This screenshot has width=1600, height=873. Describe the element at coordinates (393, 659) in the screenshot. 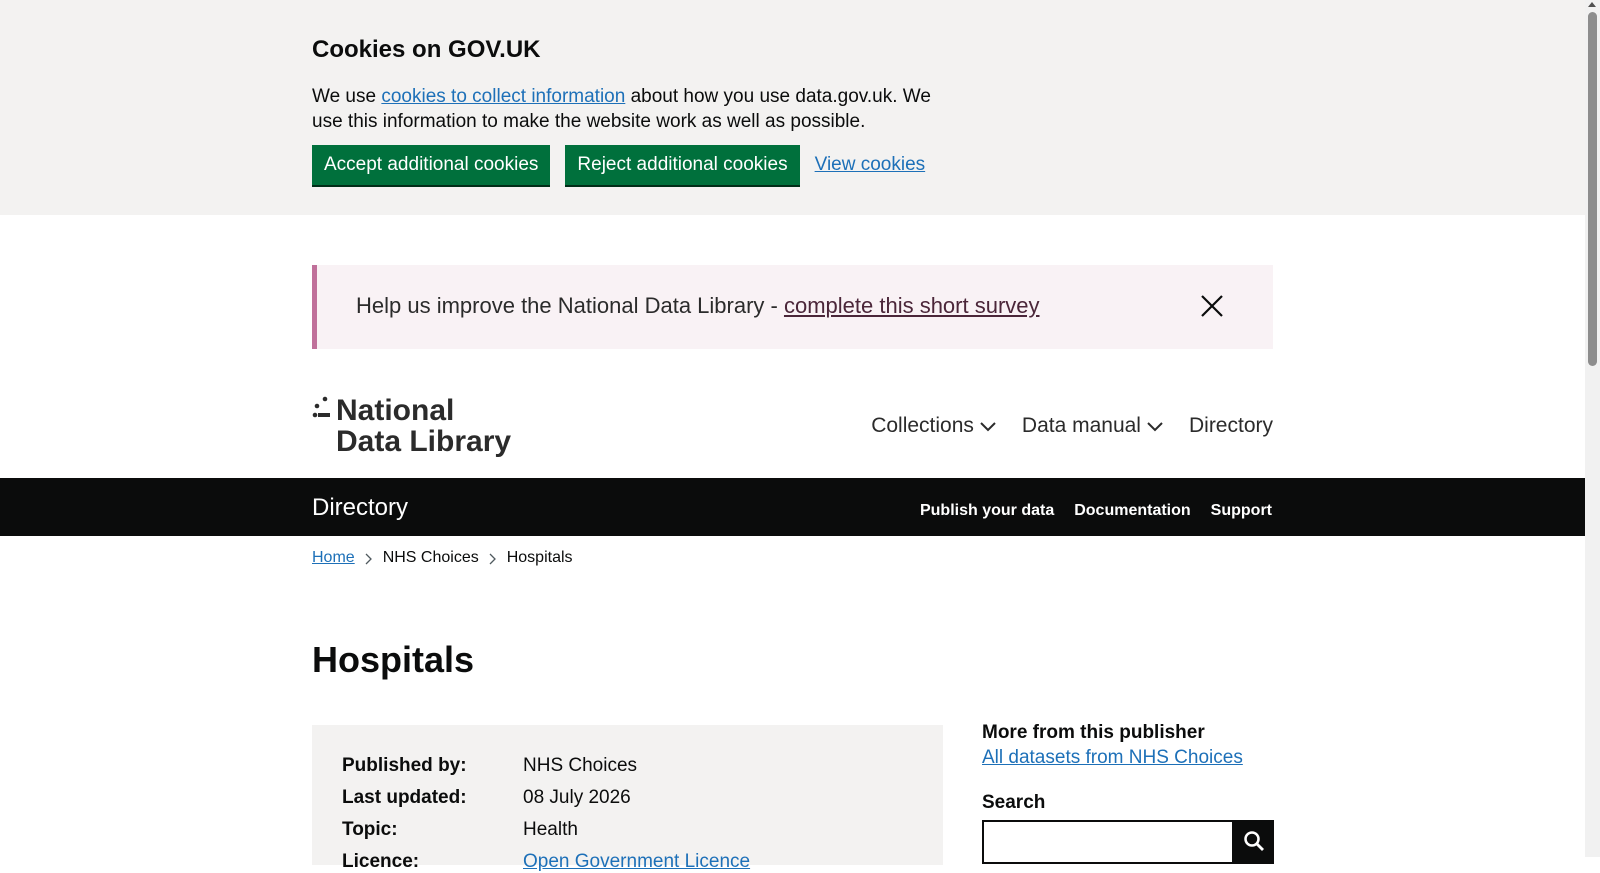

I see `page-title: Hospitals` at that location.